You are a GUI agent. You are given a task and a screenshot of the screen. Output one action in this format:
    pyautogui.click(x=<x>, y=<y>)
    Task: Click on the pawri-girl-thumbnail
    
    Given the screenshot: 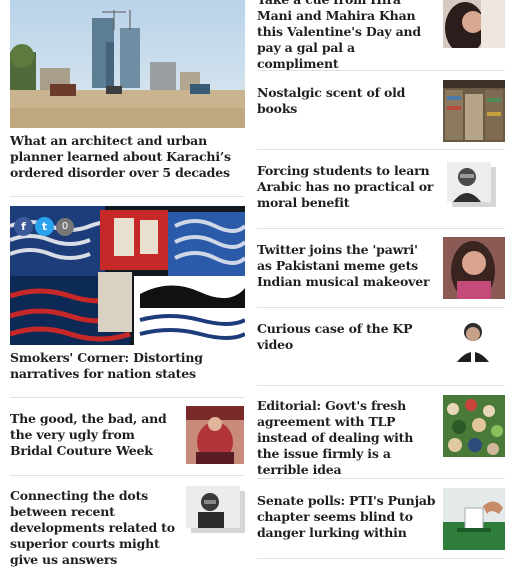 What is the action you would take?
    pyautogui.click(x=474, y=268)
    